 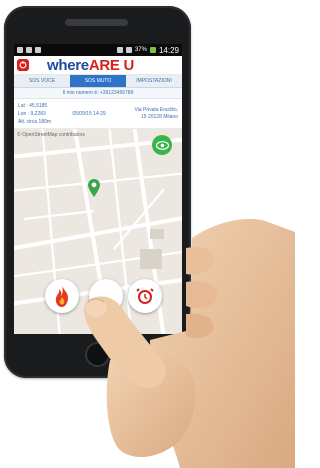 I want to click on timestamp: 05/09/15 14:29, so click(x=89, y=113).